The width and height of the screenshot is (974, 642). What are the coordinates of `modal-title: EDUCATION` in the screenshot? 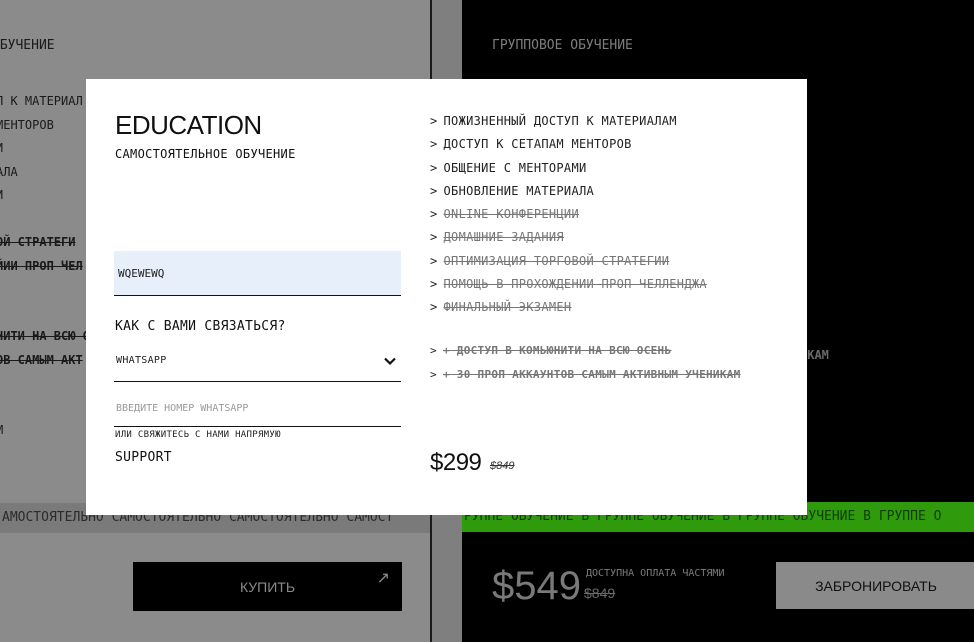 It's located at (188, 125).